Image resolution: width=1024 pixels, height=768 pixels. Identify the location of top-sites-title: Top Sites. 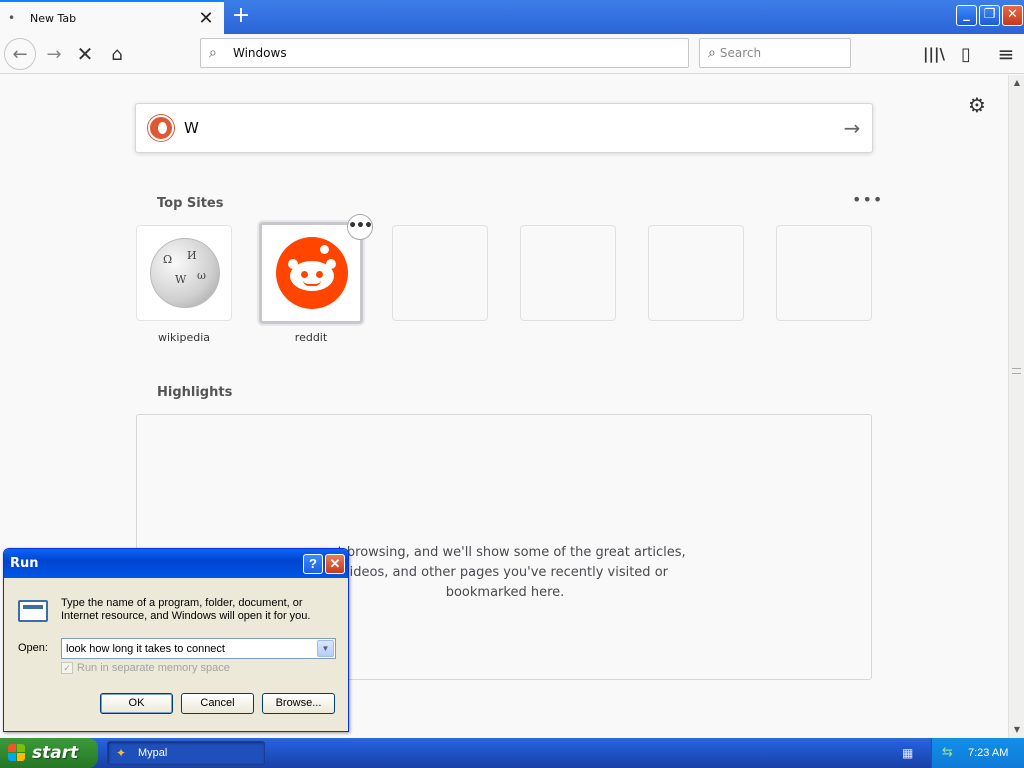
(190, 203).